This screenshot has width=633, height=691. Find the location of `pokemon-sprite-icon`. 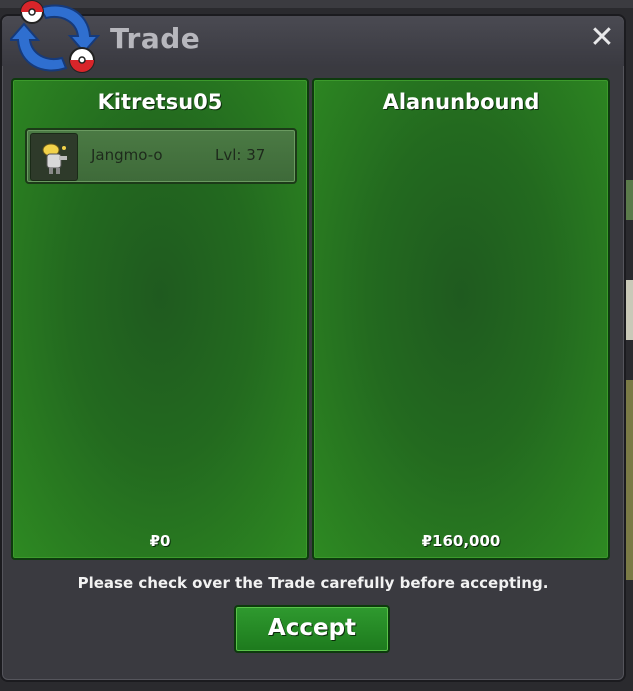

pokemon-sprite-icon is located at coordinates (54, 157).